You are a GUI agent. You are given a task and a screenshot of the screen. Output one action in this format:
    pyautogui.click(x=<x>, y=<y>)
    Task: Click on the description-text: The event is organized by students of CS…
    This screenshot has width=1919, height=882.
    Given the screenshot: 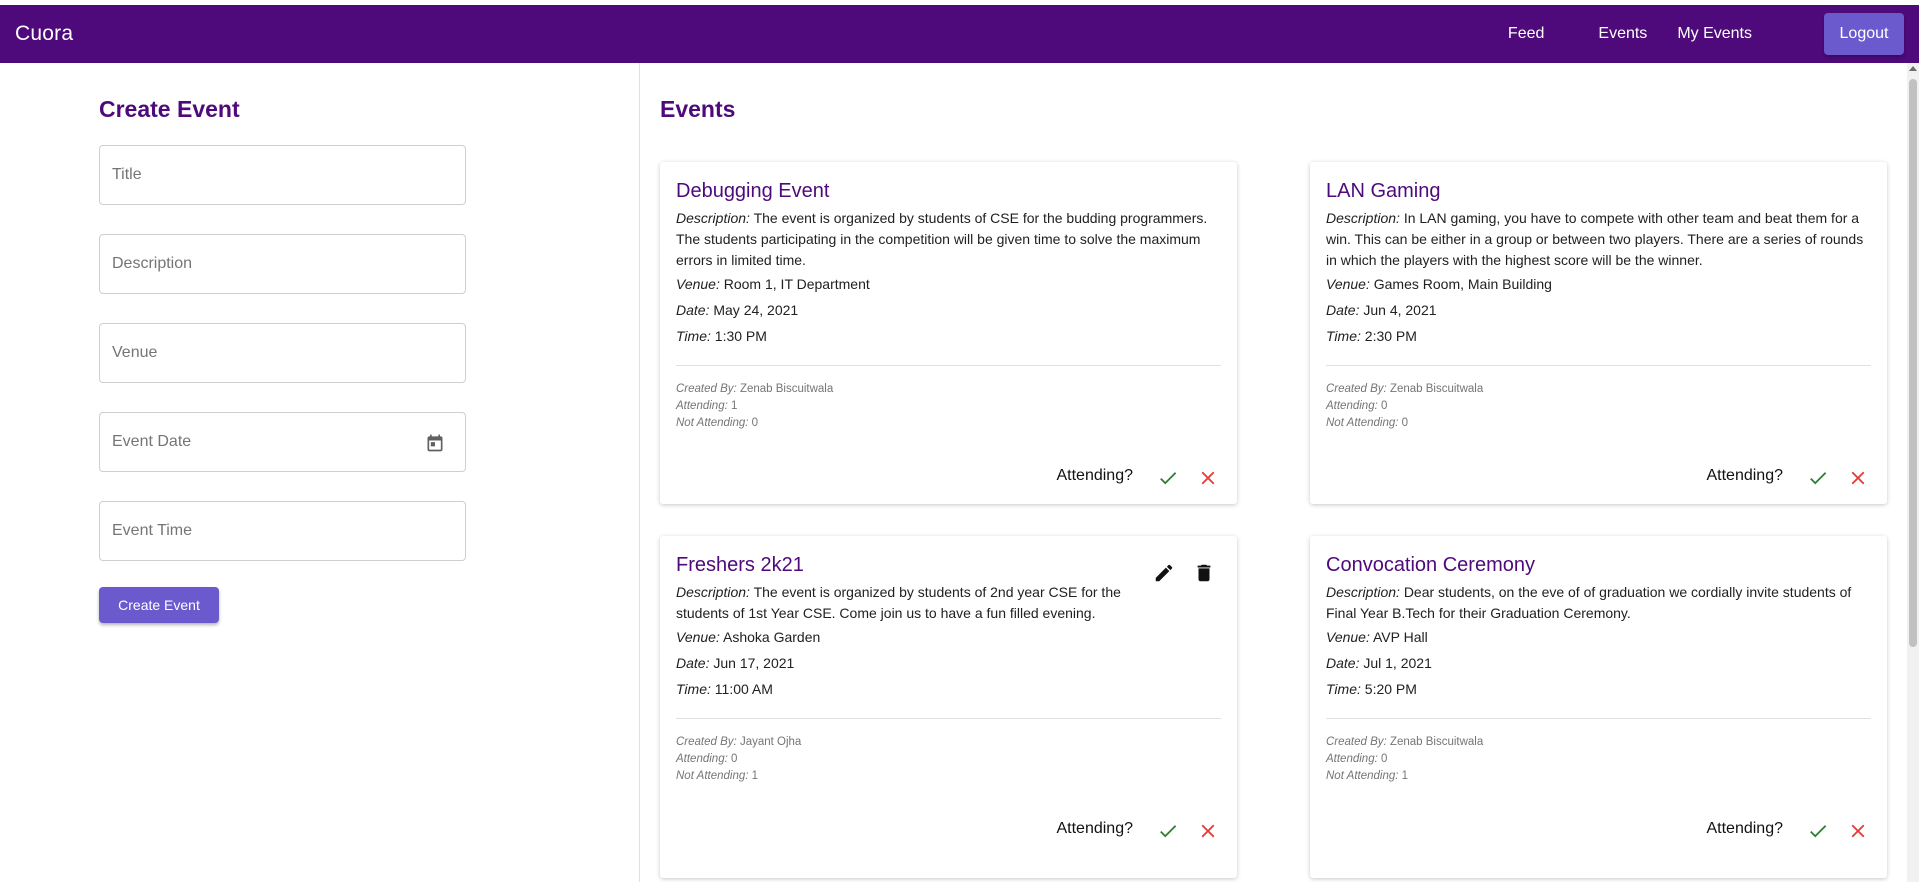 What is the action you would take?
    pyautogui.click(x=942, y=239)
    